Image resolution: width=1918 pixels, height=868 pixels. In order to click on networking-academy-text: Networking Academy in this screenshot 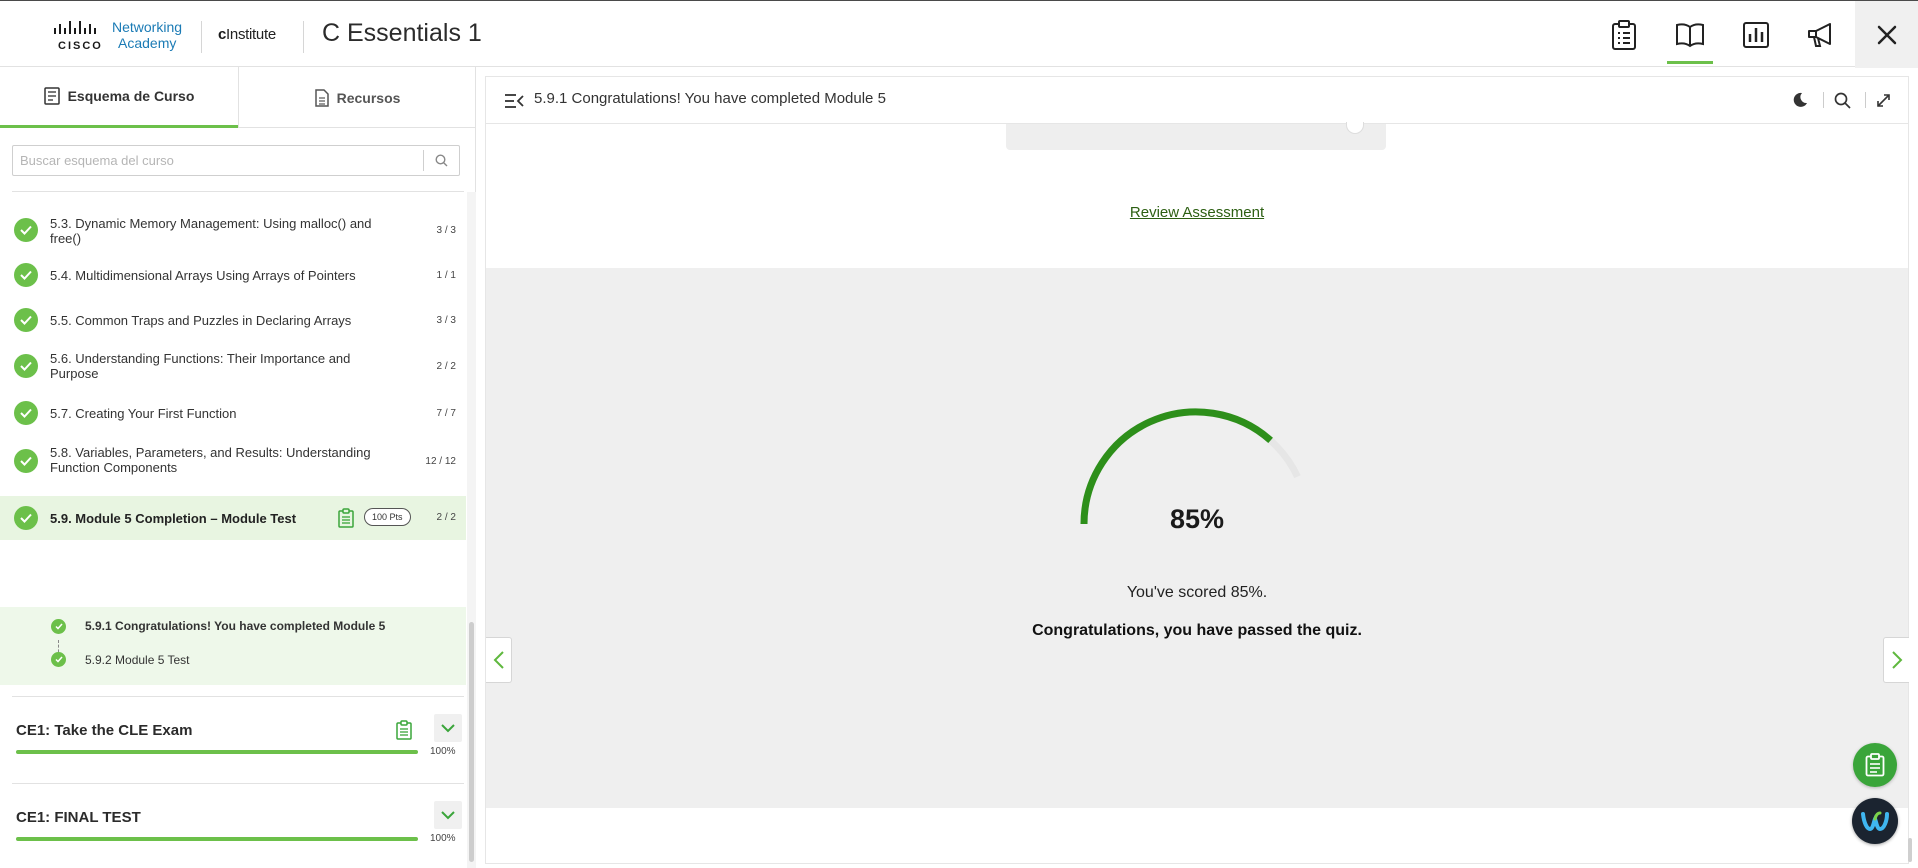, I will do `click(147, 35)`.